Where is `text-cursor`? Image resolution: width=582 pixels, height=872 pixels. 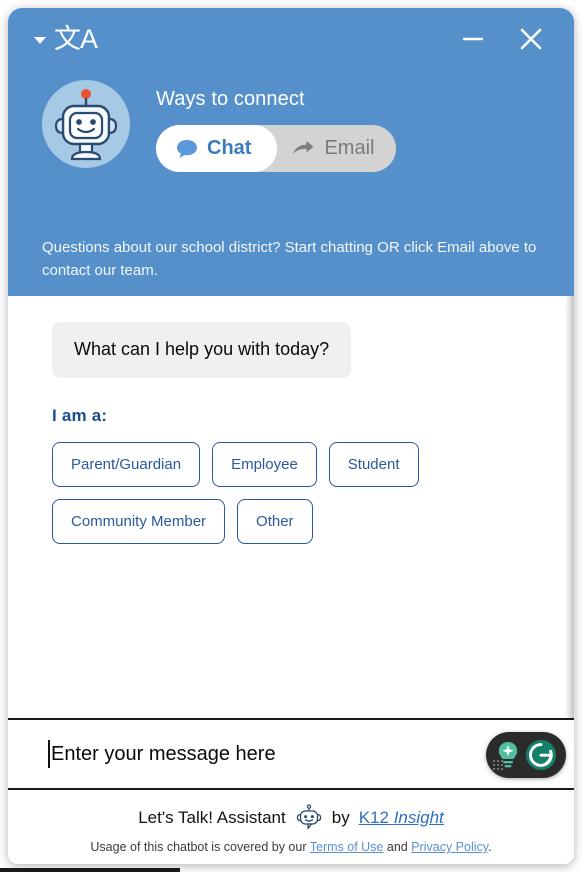
text-cursor is located at coordinates (49, 754).